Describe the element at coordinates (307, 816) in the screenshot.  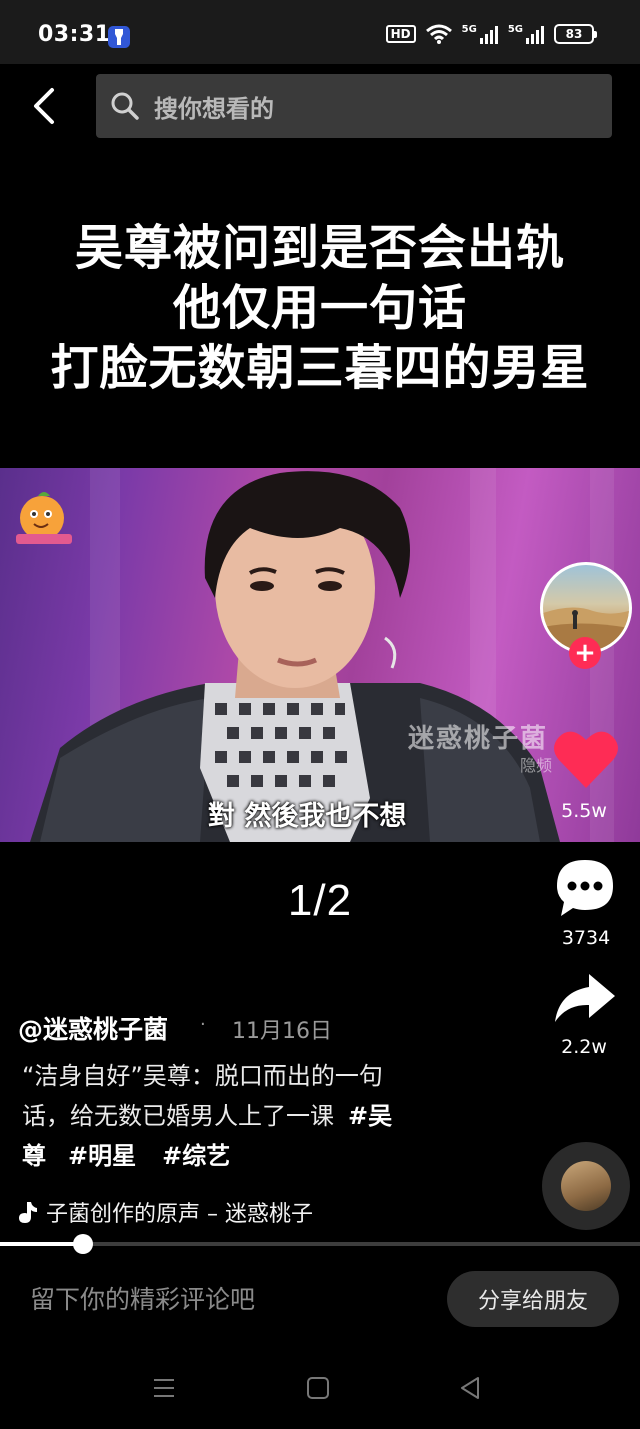
I see `video-subtitle: 對 然後我也不想` at that location.